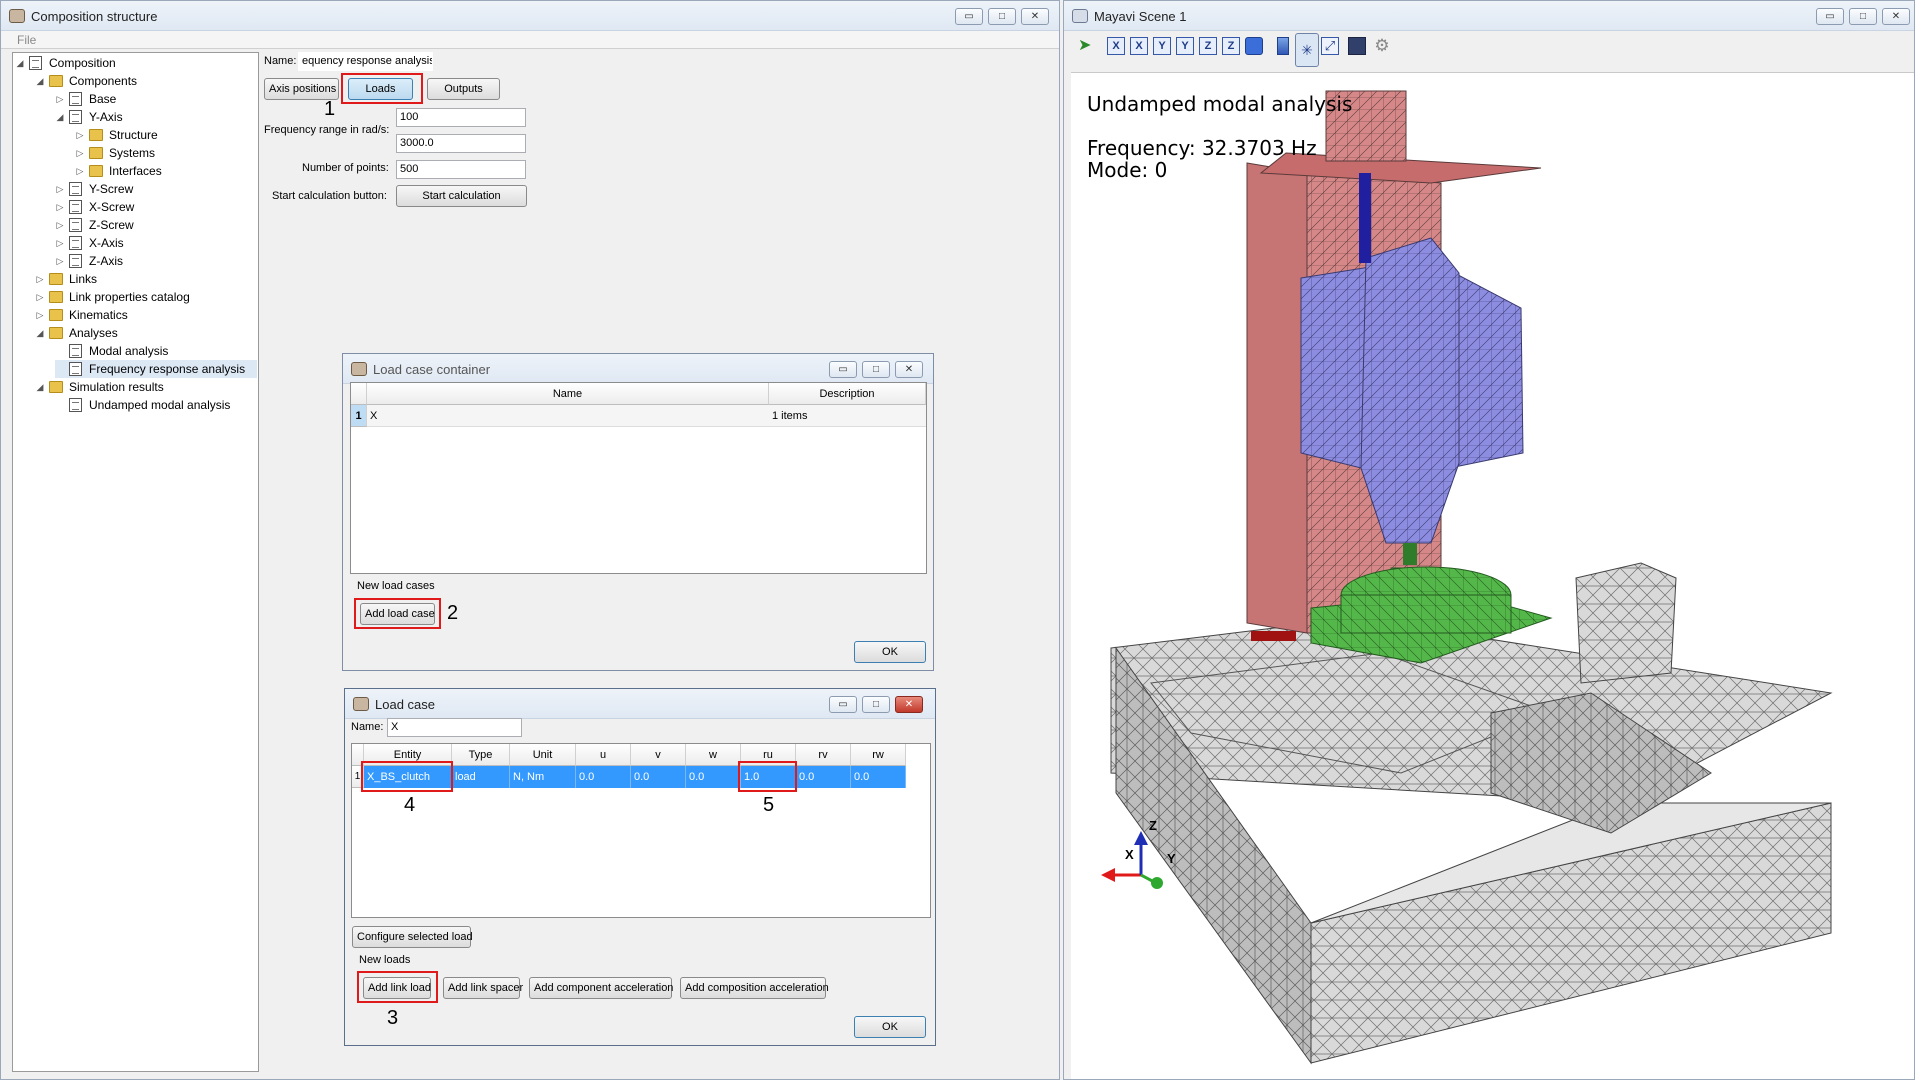 The image size is (1915, 1080). What do you see at coordinates (843, 369) in the screenshot?
I see `lcc-minimize-button: ▭` at bounding box center [843, 369].